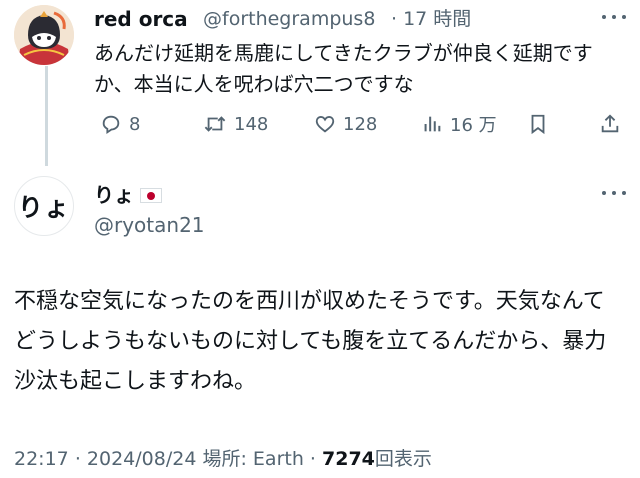 Image resolution: width=640 pixels, height=478 pixels. I want to click on main-display-name: りょ, so click(128, 195).